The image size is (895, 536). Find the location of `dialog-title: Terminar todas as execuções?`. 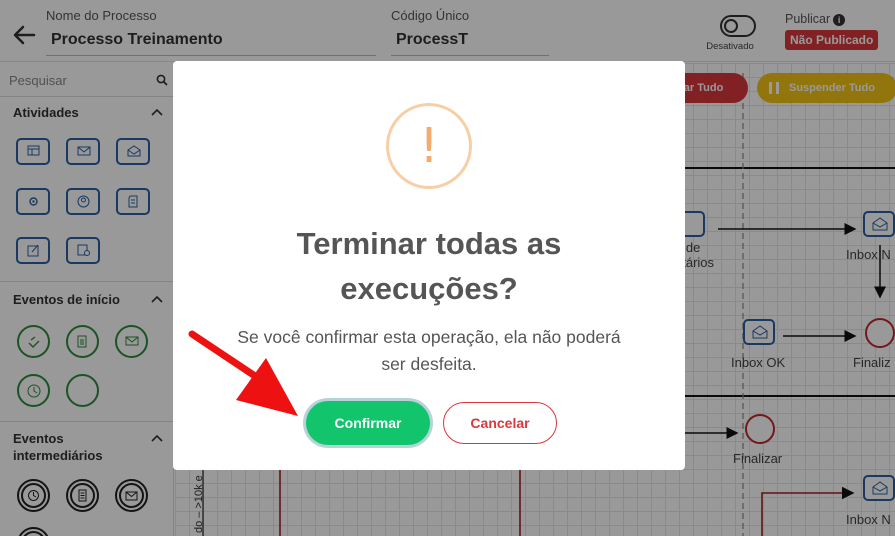

dialog-title: Terminar todas as execuções? is located at coordinates (429, 266).